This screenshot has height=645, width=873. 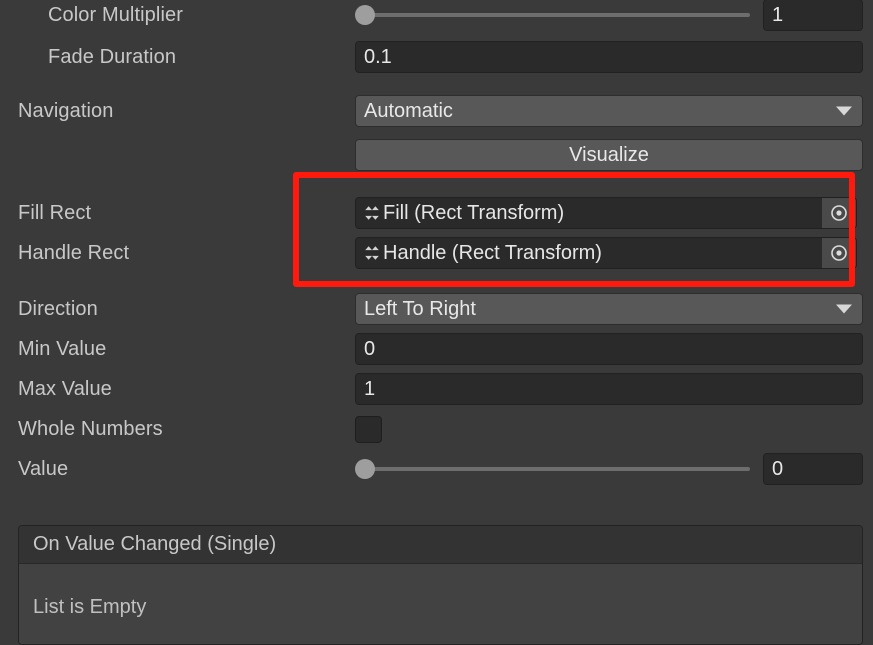 What do you see at coordinates (368, 429) in the screenshot?
I see `whole-numbers-checkbox` at bounding box center [368, 429].